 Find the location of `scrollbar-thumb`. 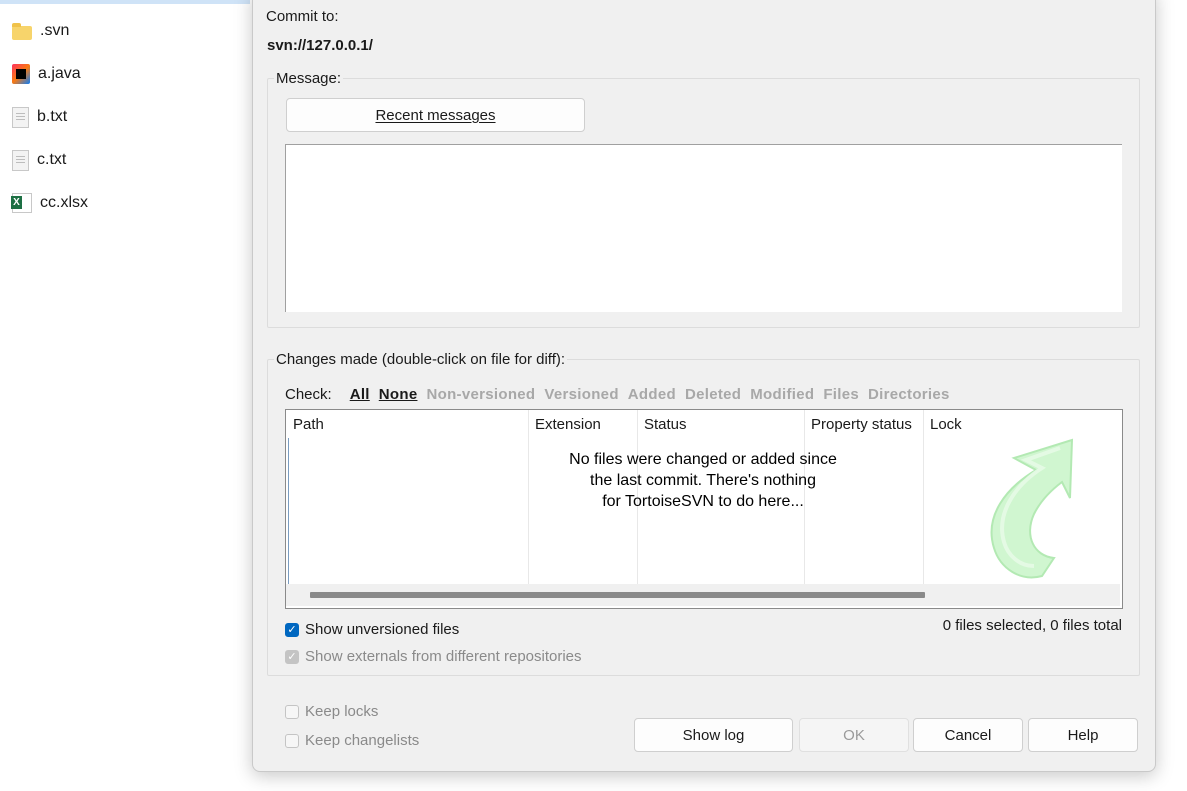

scrollbar-thumb is located at coordinates (617, 595).